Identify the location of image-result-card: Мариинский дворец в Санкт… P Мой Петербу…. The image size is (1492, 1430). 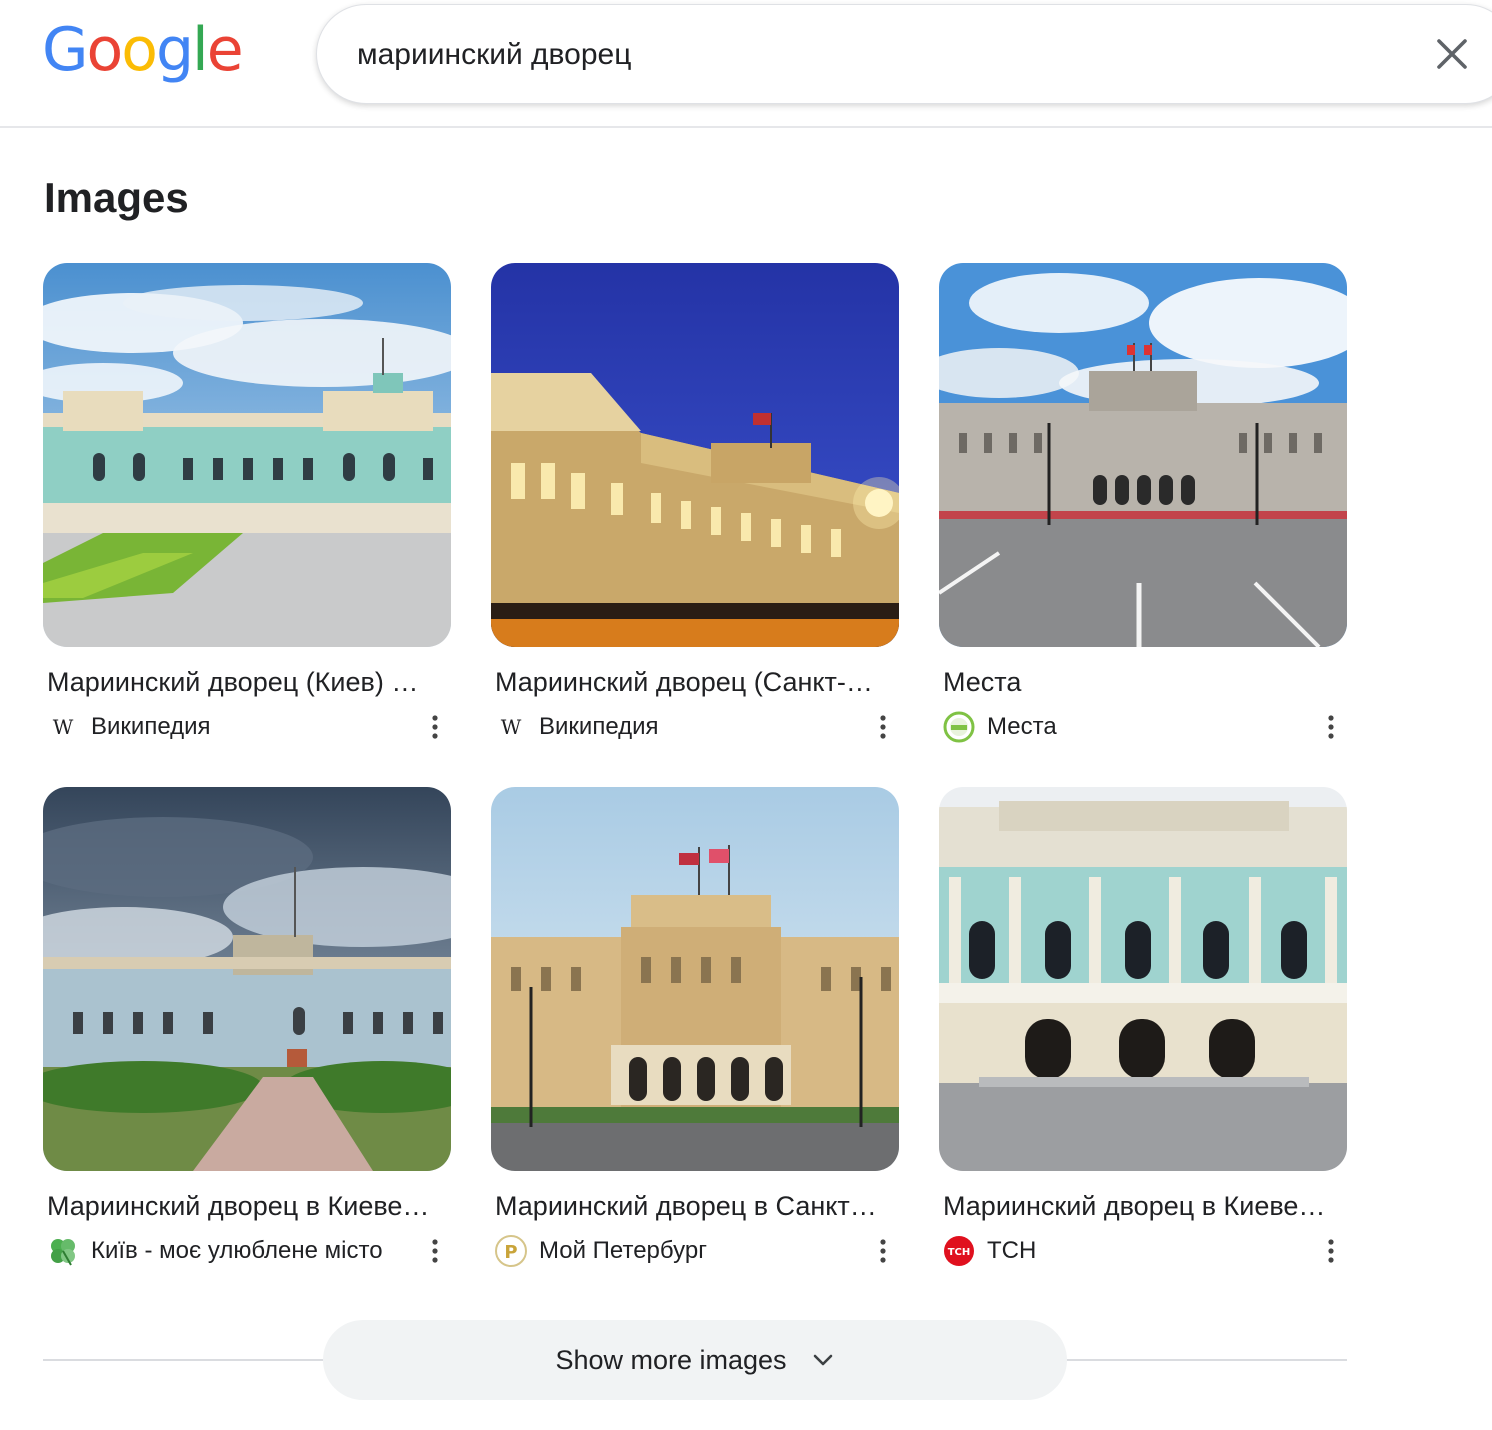
(695, 1037).